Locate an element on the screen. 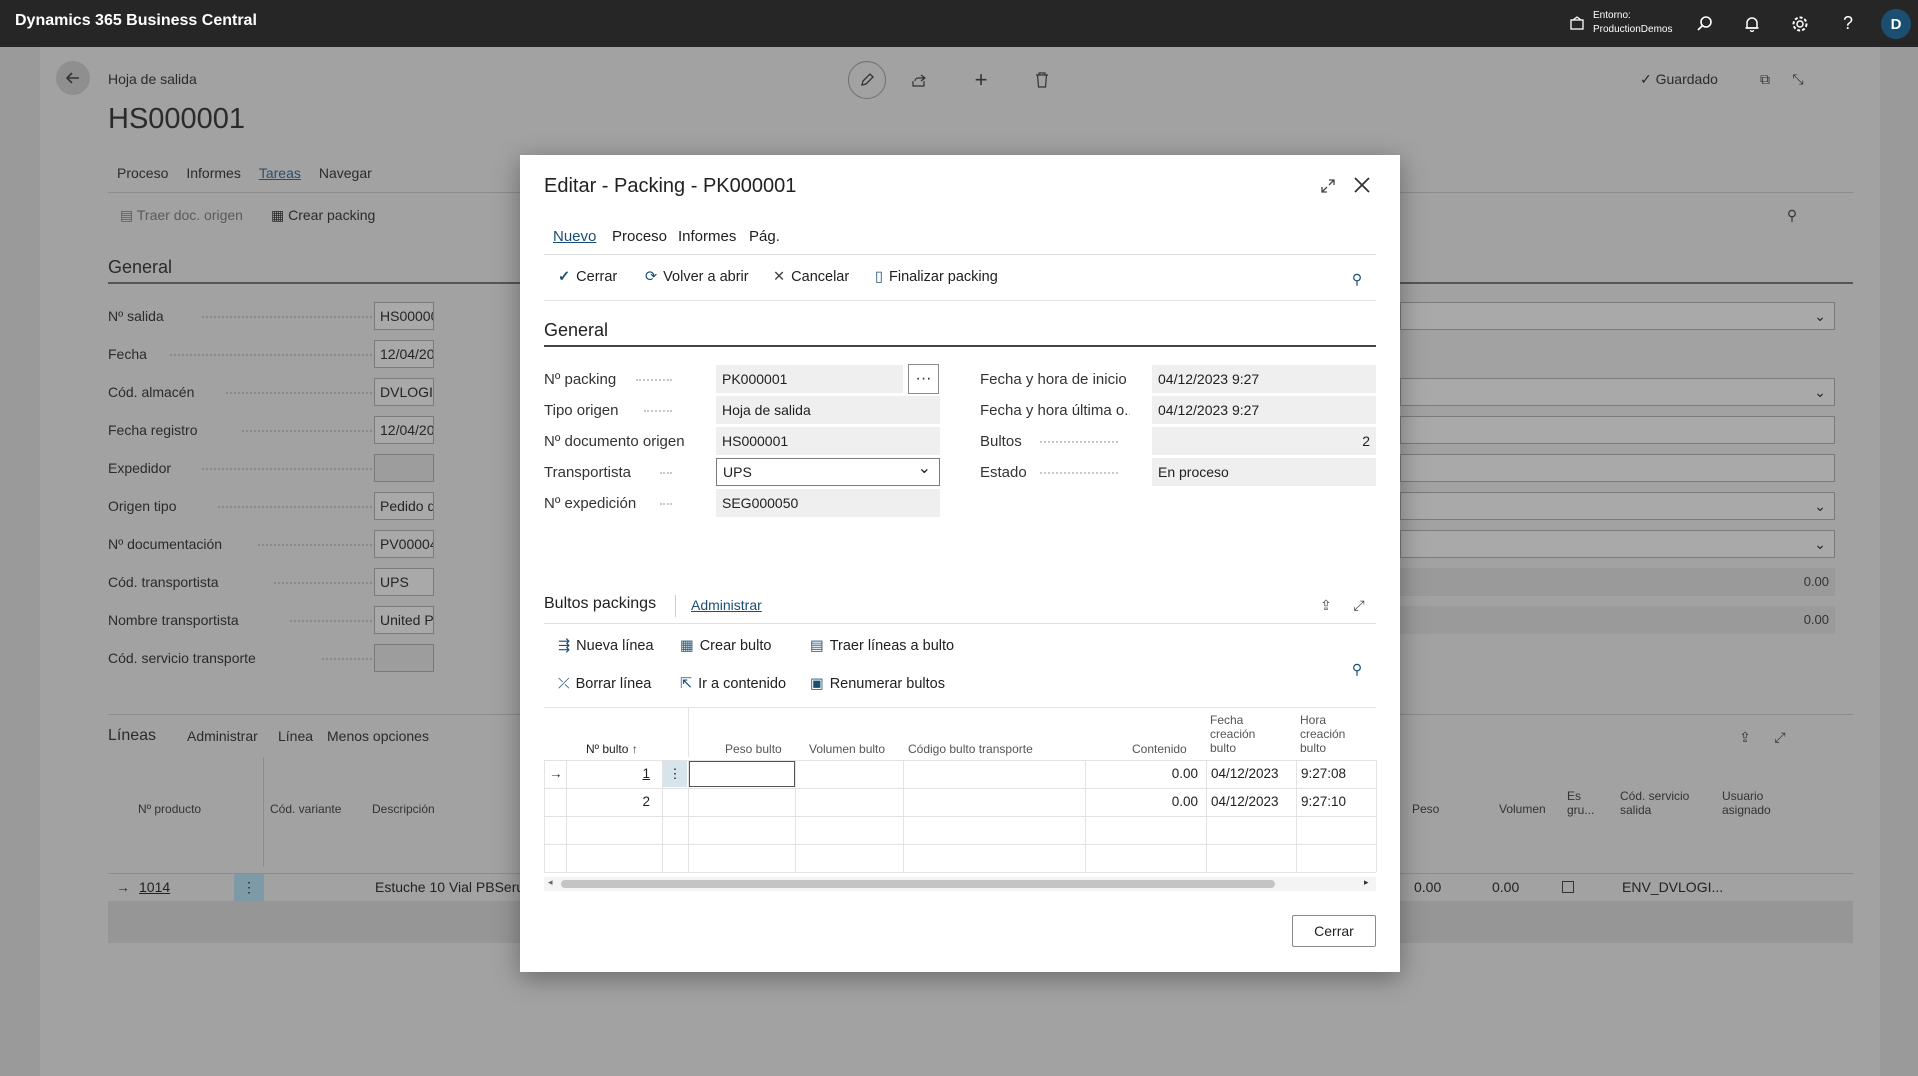  environment-info: Entorno: ProductionDemos is located at coordinates (1632, 23).